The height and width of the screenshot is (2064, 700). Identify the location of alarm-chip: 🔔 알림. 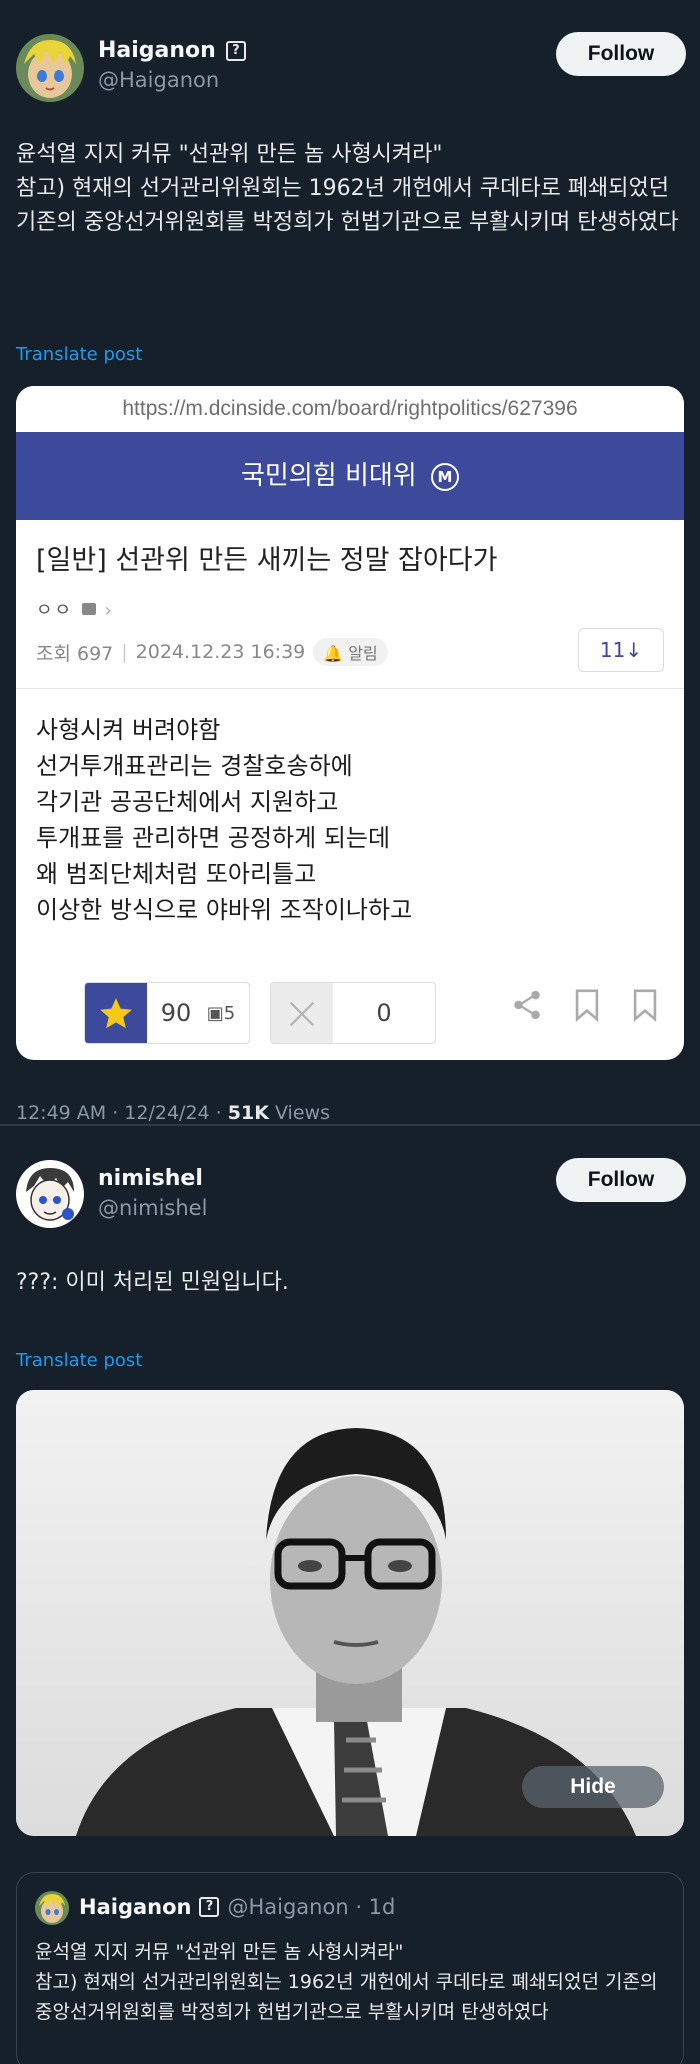
(350, 652).